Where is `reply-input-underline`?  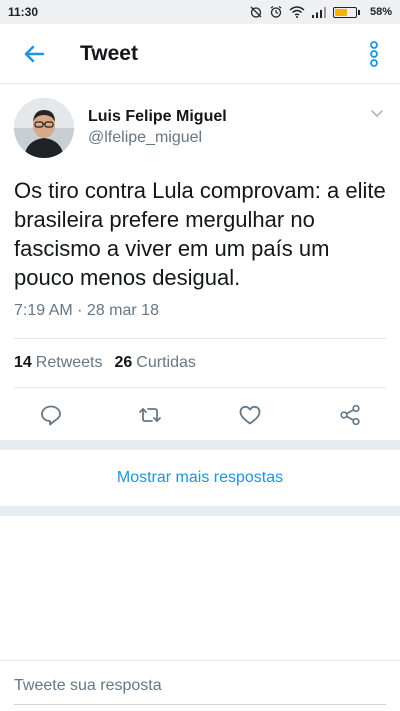 reply-input-underline is located at coordinates (200, 704).